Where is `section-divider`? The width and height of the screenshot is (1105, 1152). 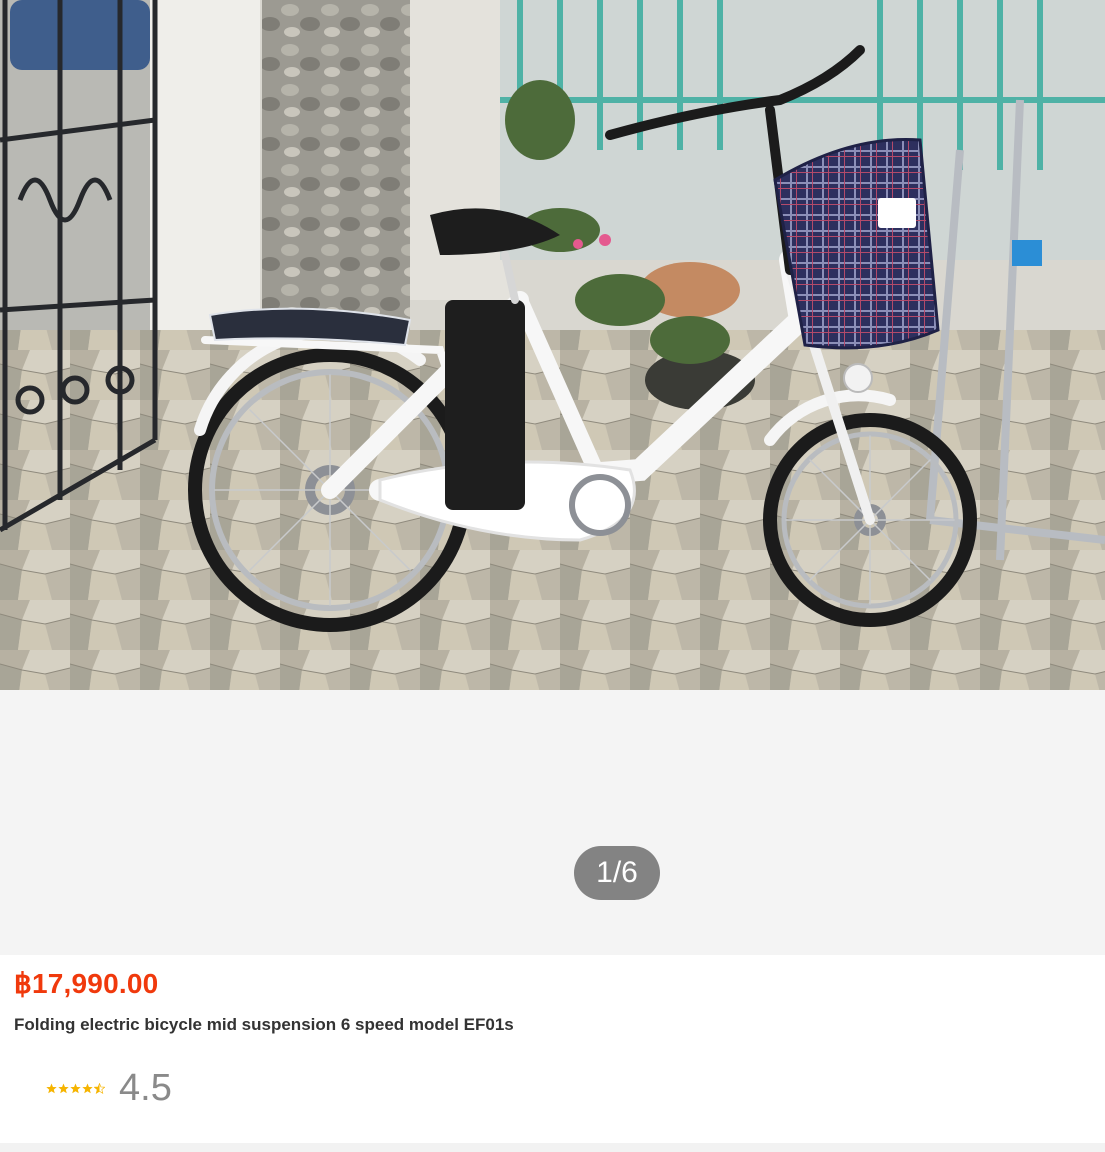
section-divider is located at coordinates (552, 1147).